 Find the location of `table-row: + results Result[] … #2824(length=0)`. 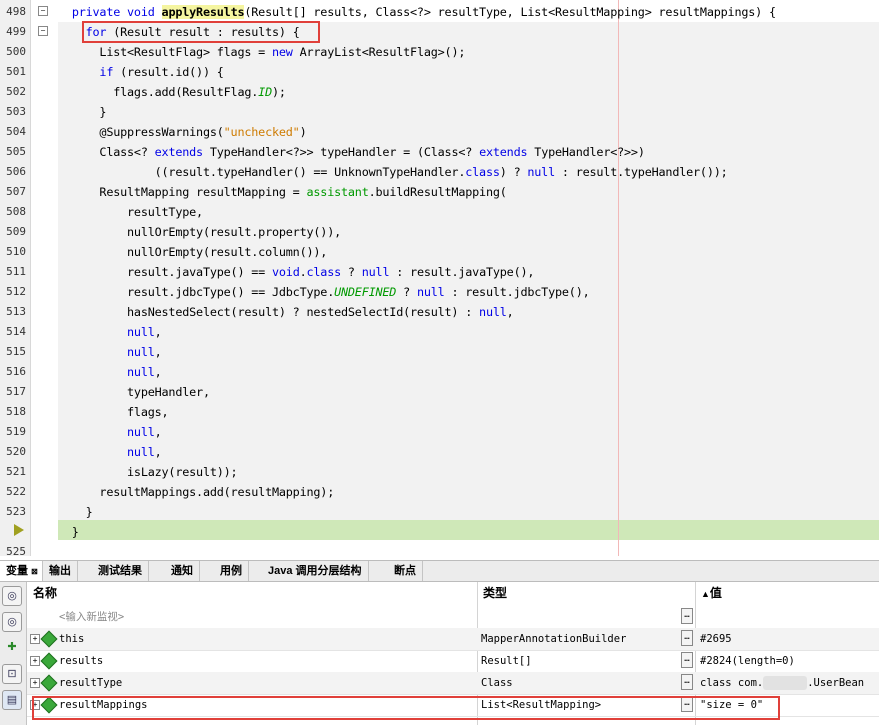

table-row: + results Result[] … #2824(length=0) is located at coordinates (453, 661).